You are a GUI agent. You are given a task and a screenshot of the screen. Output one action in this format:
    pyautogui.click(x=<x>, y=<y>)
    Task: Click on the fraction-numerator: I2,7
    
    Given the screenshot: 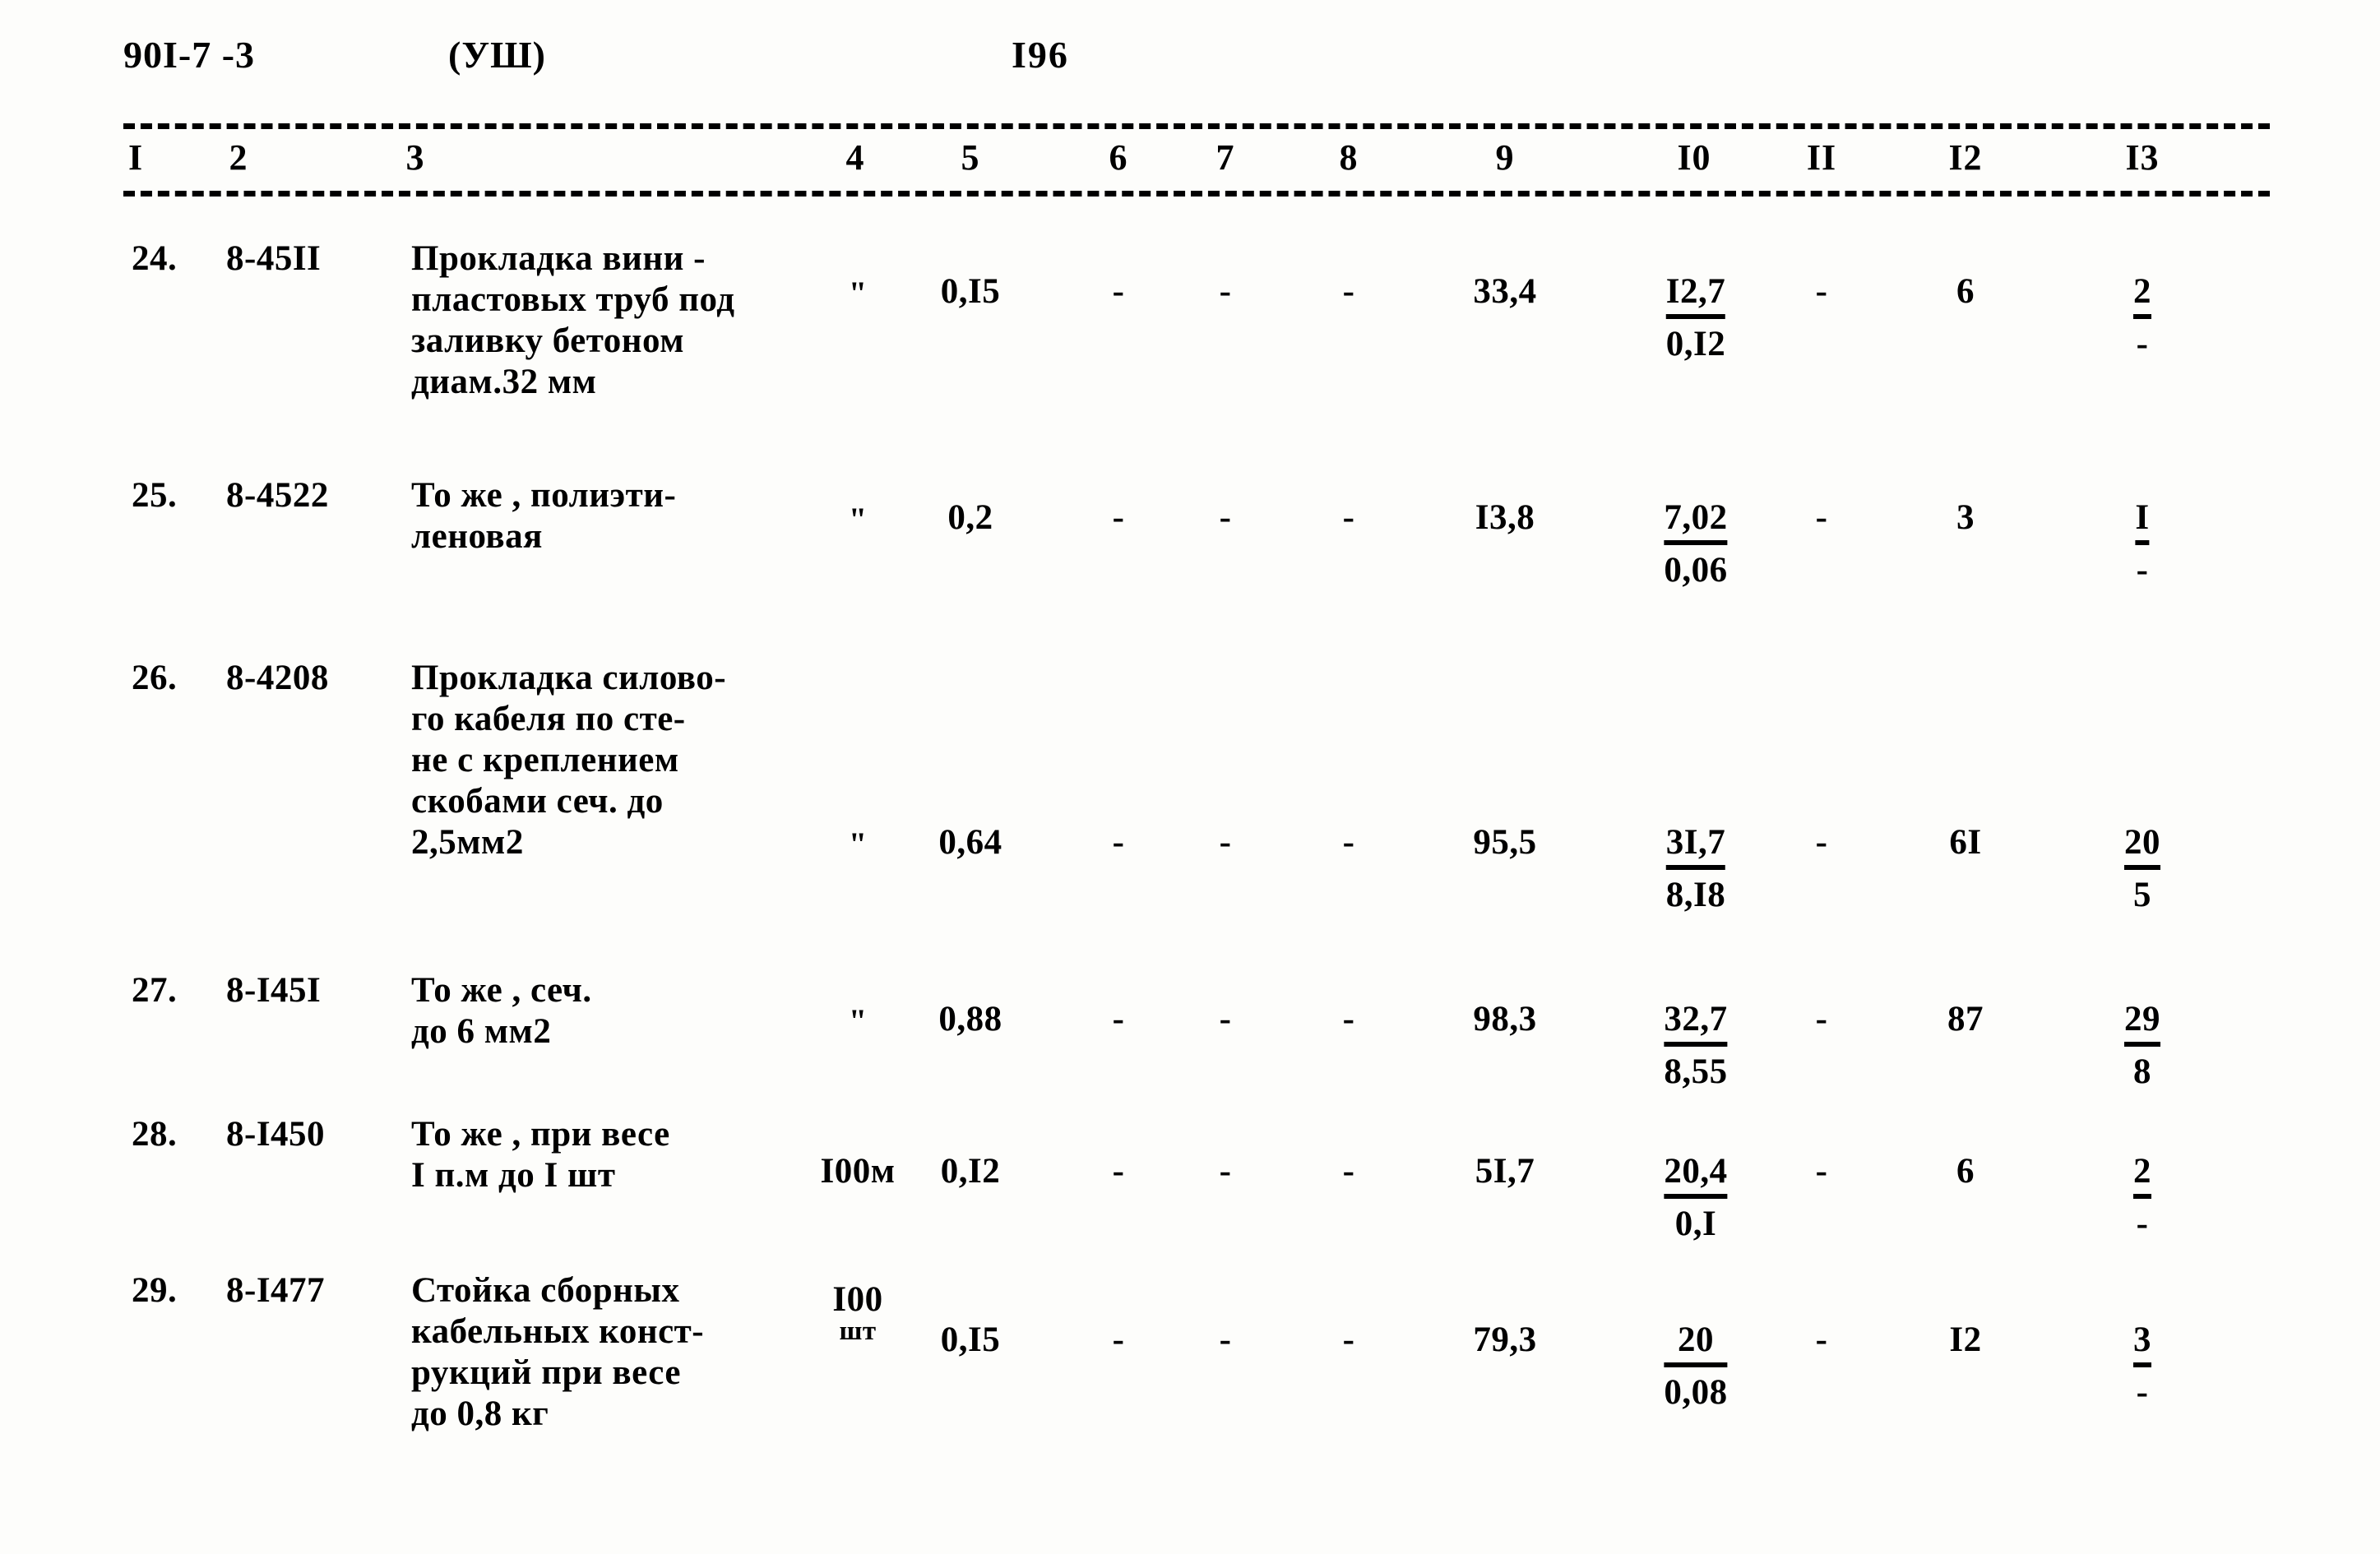 What is the action you would take?
    pyautogui.click(x=1695, y=295)
    